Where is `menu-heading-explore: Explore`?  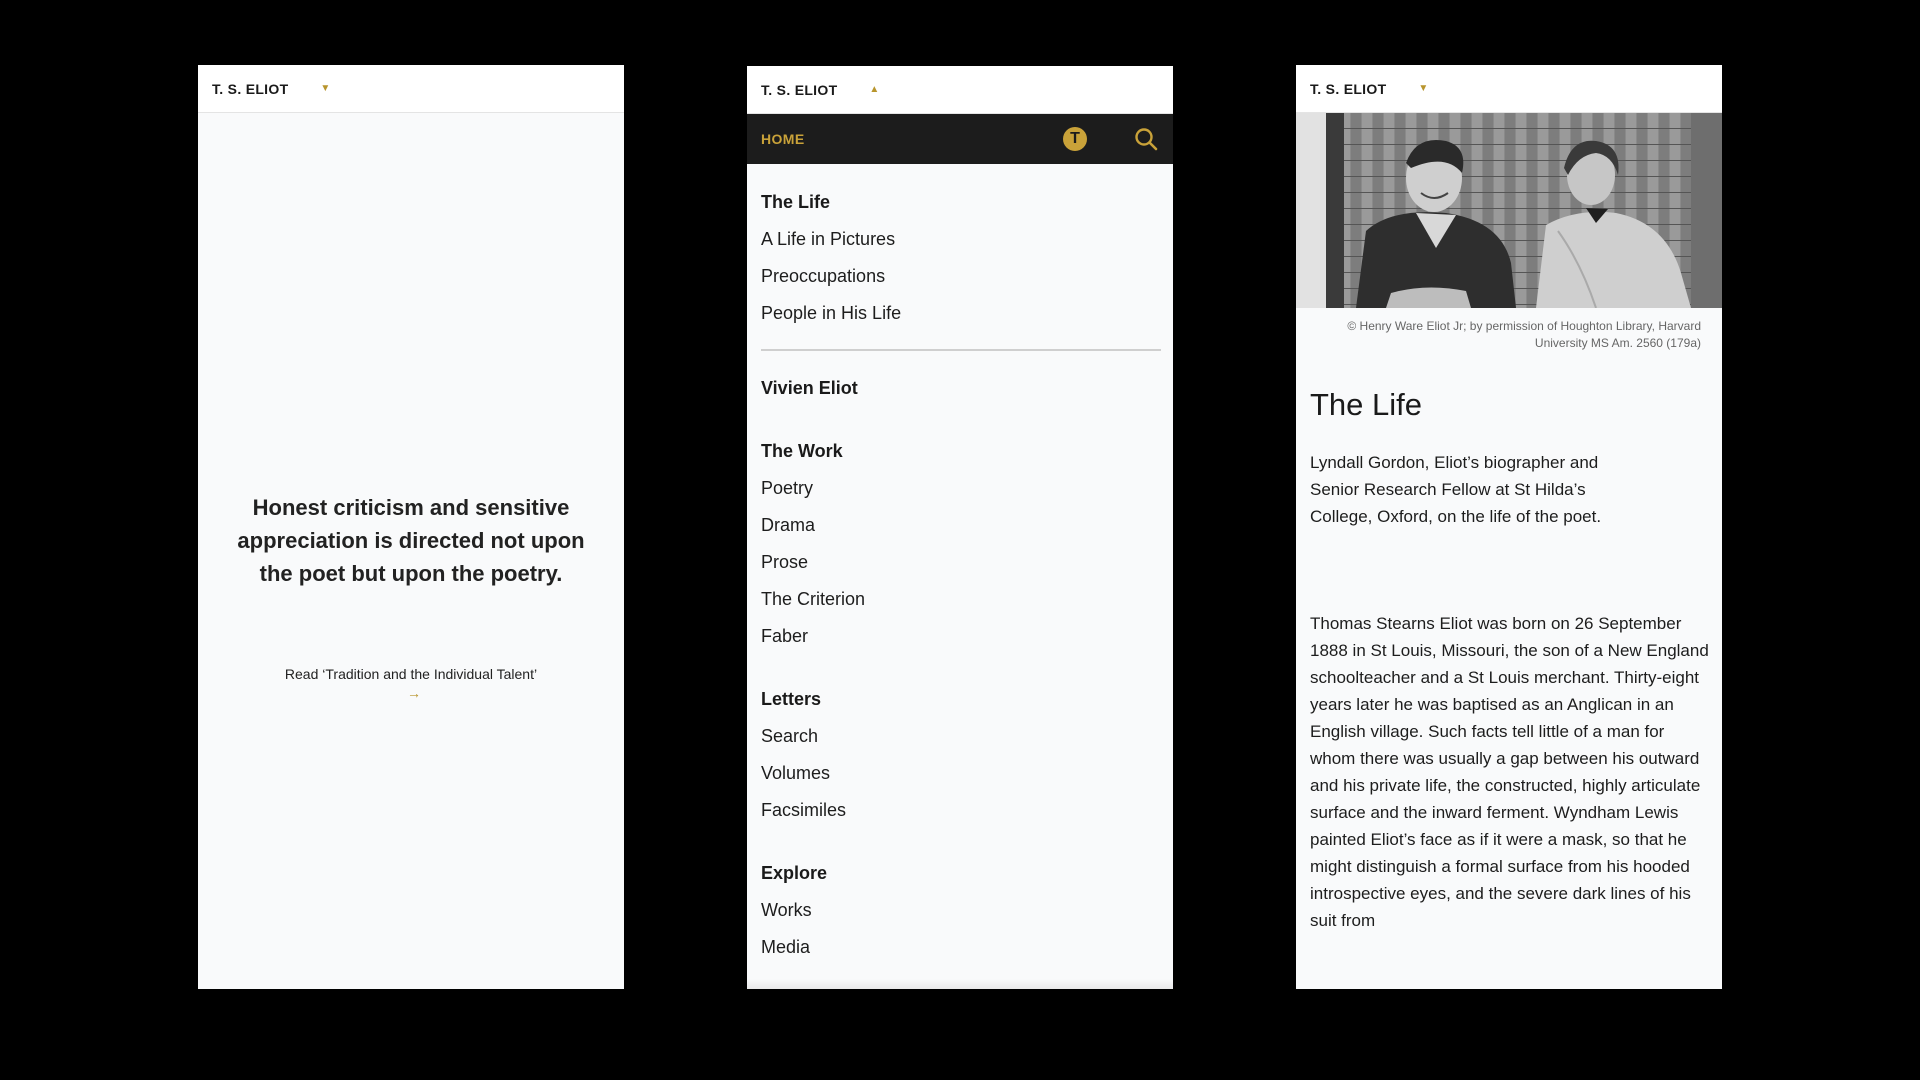
menu-heading-explore: Explore is located at coordinates (960, 873).